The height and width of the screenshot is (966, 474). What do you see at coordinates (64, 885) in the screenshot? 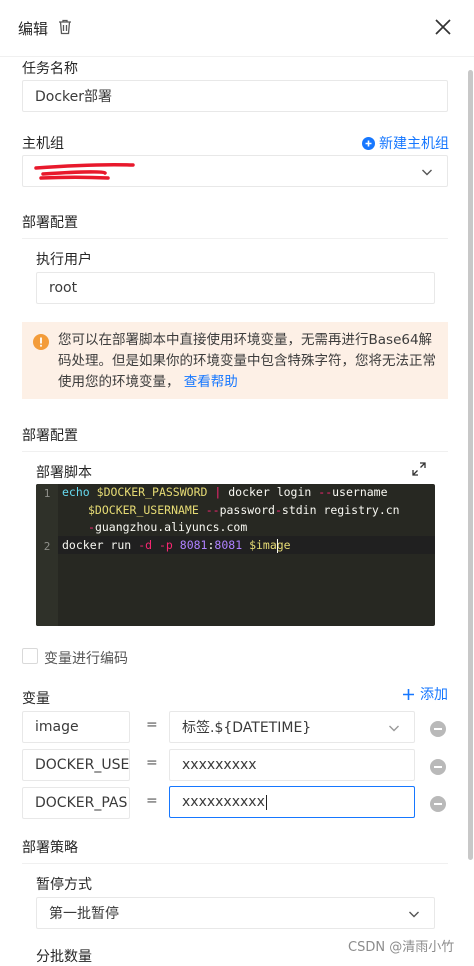
I see `pause-mode-label: 暂停方式` at bounding box center [64, 885].